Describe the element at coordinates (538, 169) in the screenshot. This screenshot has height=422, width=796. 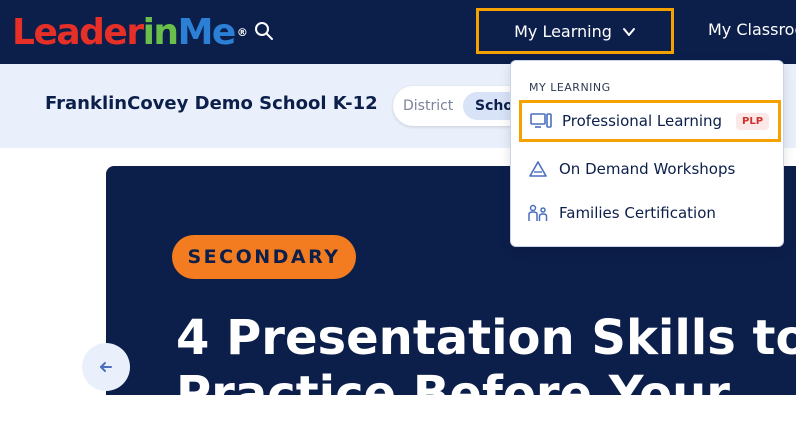
I see `triangle-icon` at that location.